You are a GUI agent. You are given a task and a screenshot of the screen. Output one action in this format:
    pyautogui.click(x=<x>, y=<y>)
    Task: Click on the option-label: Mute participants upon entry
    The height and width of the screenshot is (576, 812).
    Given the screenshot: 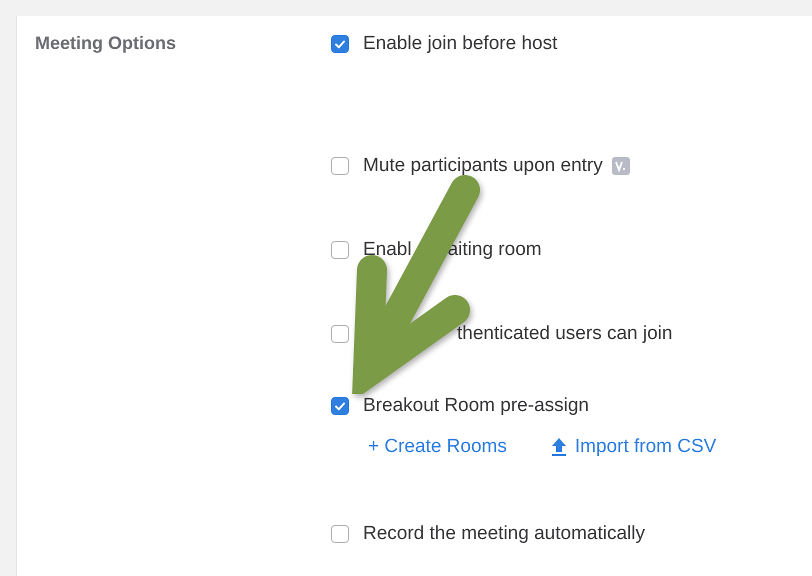 What is the action you would take?
    pyautogui.click(x=483, y=166)
    